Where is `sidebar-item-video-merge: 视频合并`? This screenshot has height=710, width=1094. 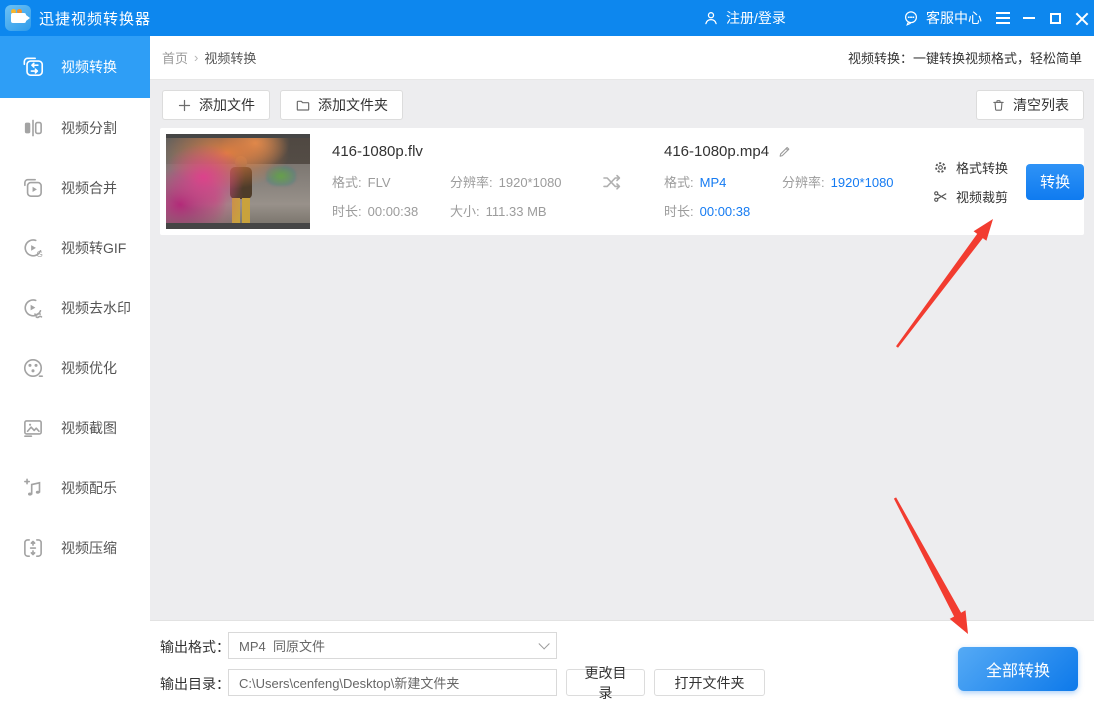 sidebar-item-video-merge: 视频合并 is located at coordinates (75, 188).